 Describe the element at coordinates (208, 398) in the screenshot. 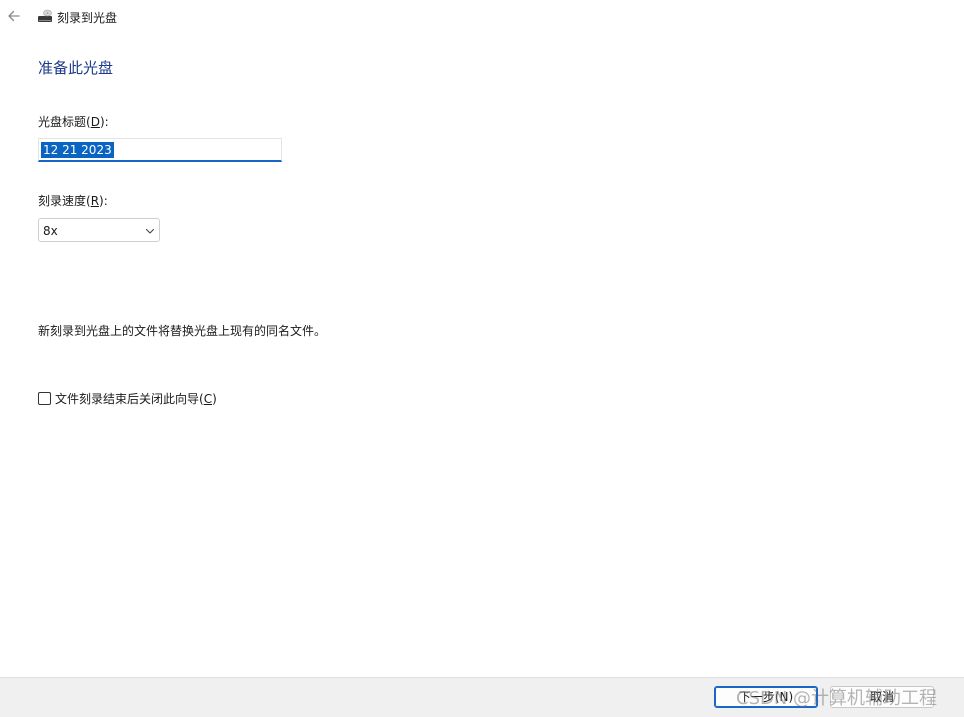

I see `close-wizard-label-key: C` at that location.